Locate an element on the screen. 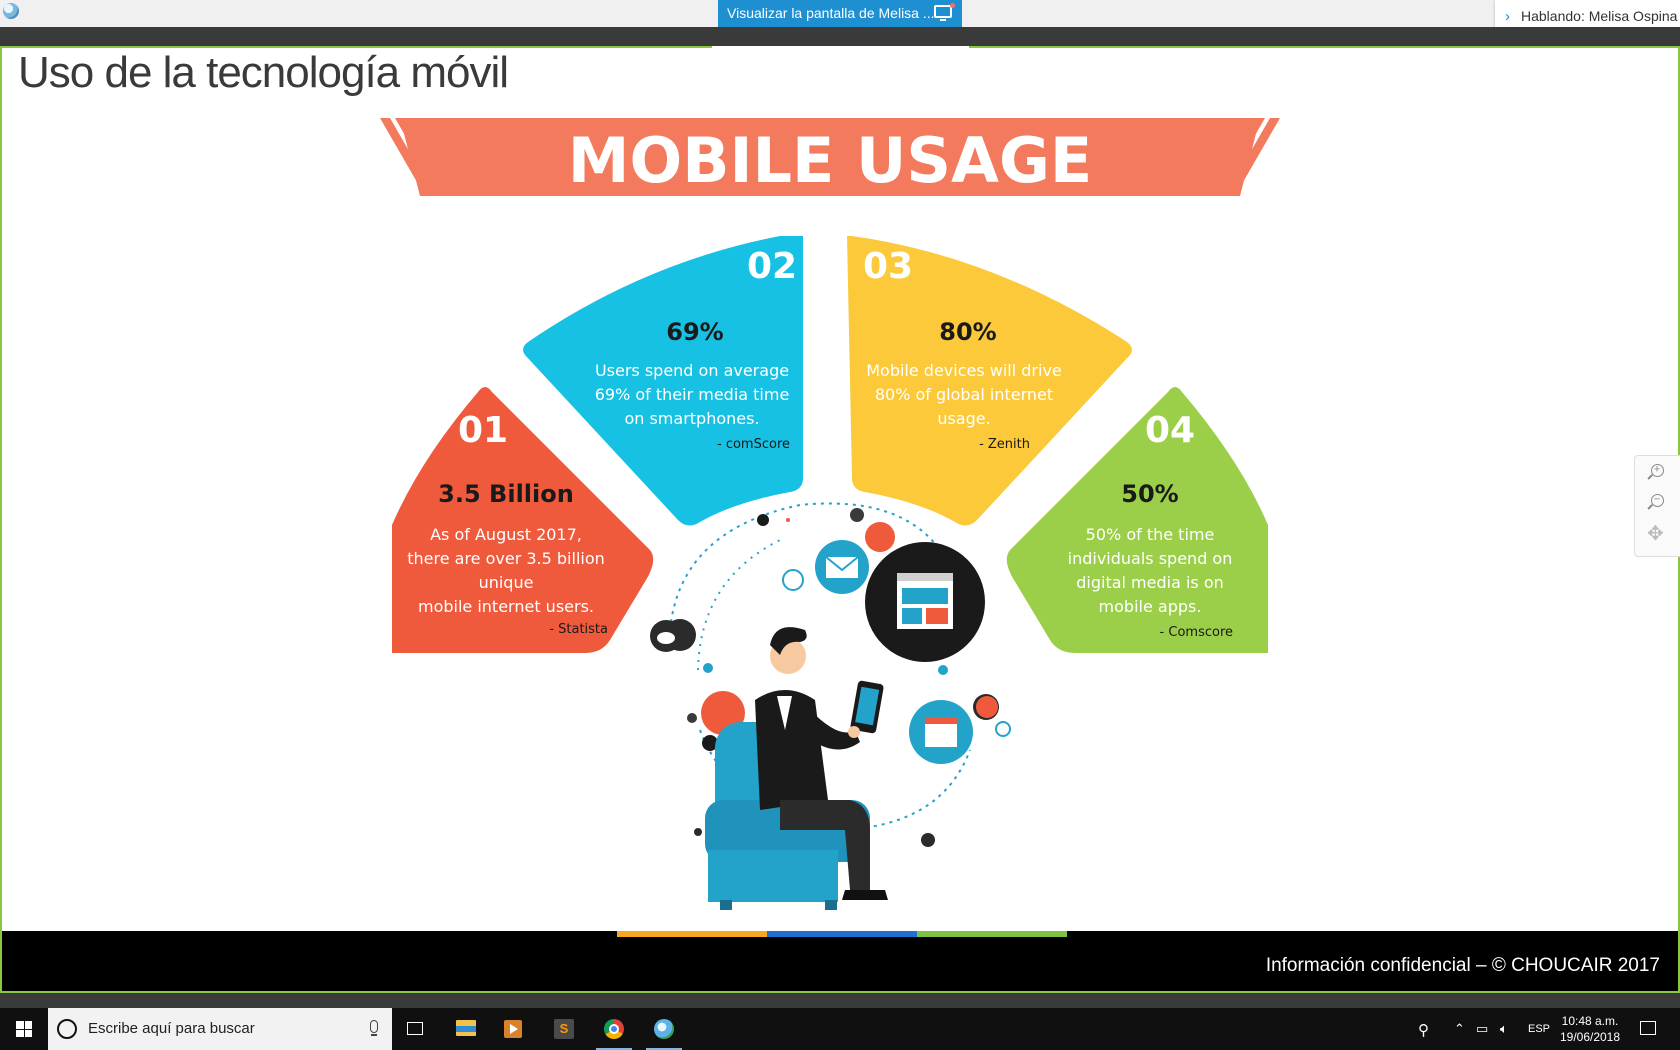 The height and width of the screenshot is (1050, 1680). start-button is located at coordinates (24, 1029).